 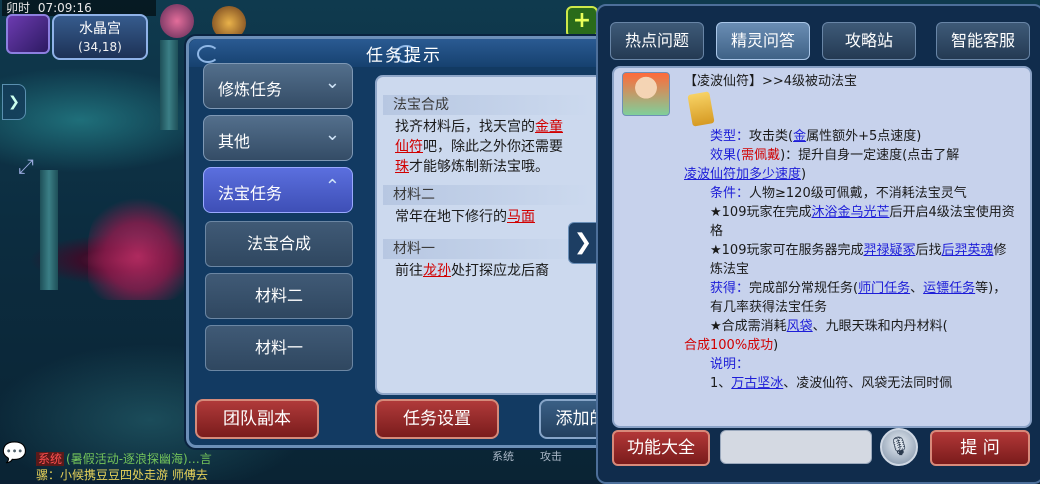 What do you see at coordinates (864, 136) in the screenshot?
I see `type-rest: 属性额外+5点速度)` at bounding box center [864, 136].